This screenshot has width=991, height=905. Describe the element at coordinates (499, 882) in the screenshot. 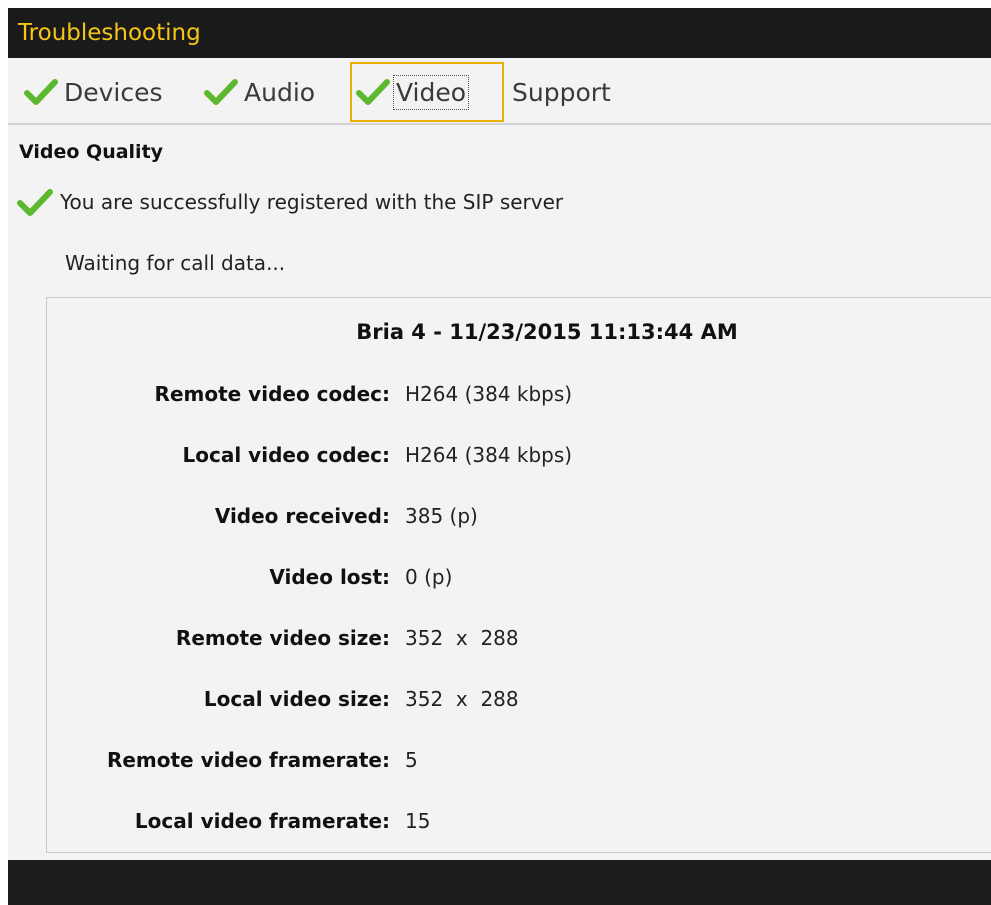

I see `bottom-bar` at that location.